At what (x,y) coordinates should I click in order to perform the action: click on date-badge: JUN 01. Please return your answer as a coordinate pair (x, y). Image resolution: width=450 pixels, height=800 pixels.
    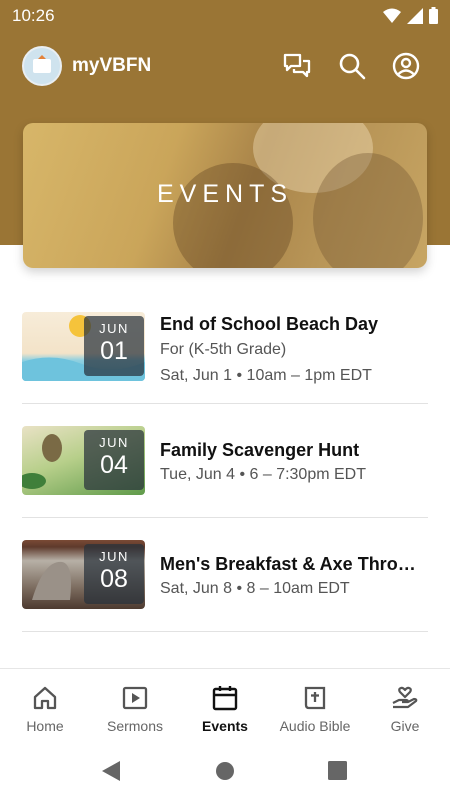
    Looking at the image, I should click on (114, 346).